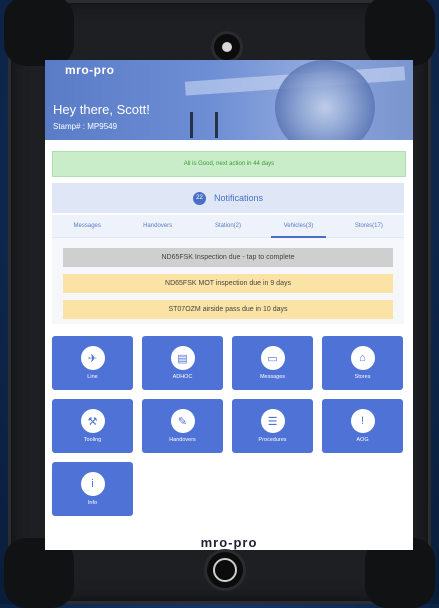 The width and height of the screenshot is (439, 608). I want to click on notifications-header: 22 Notifications, so click(228, 198).